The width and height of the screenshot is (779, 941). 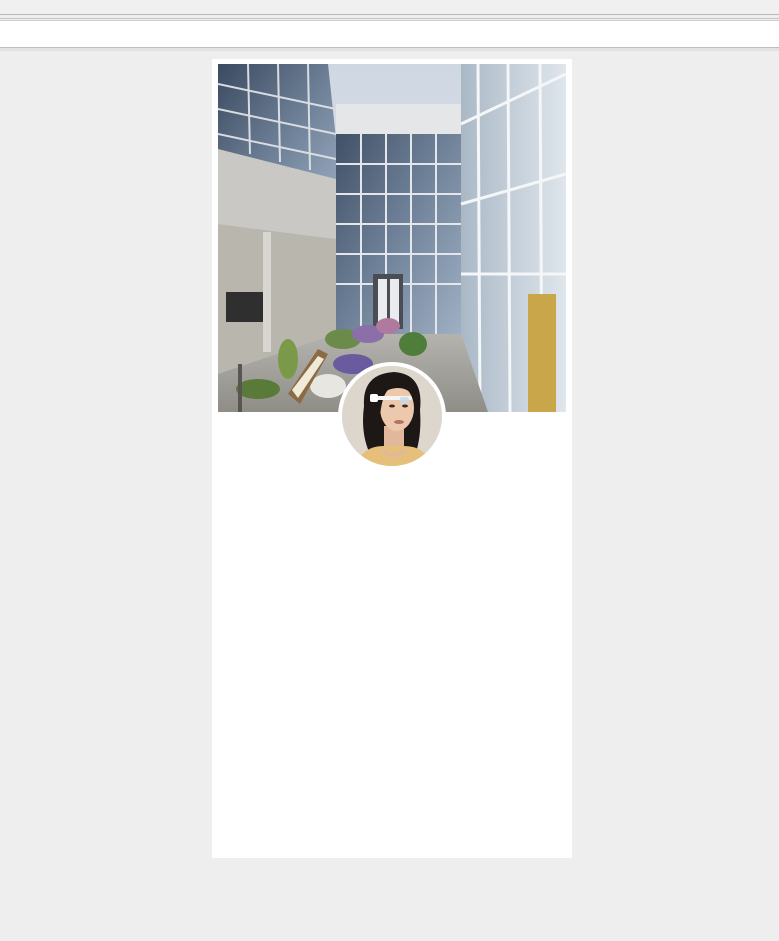 What do you see at coordinates (389, 34) in the screenshot?
I see `toolbar` at bounding box center [389, 34].